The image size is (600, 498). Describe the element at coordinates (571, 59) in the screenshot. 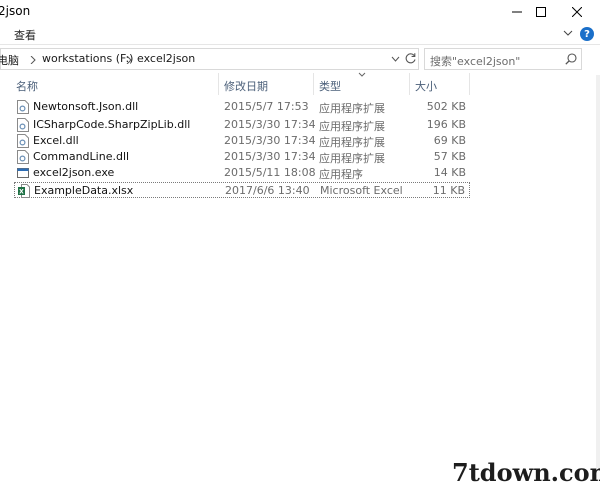

I see `search-icon` at that location.